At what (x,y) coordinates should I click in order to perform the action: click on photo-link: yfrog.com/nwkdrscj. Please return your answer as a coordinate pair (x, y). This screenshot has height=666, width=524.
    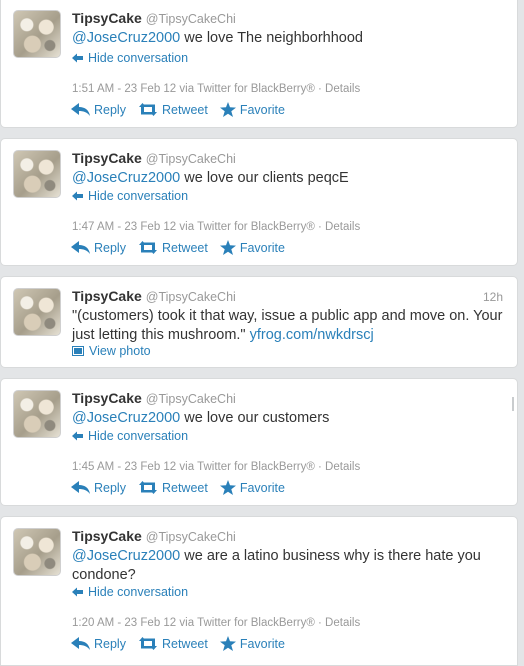
    Looking at the image, I should click on (312, 335).